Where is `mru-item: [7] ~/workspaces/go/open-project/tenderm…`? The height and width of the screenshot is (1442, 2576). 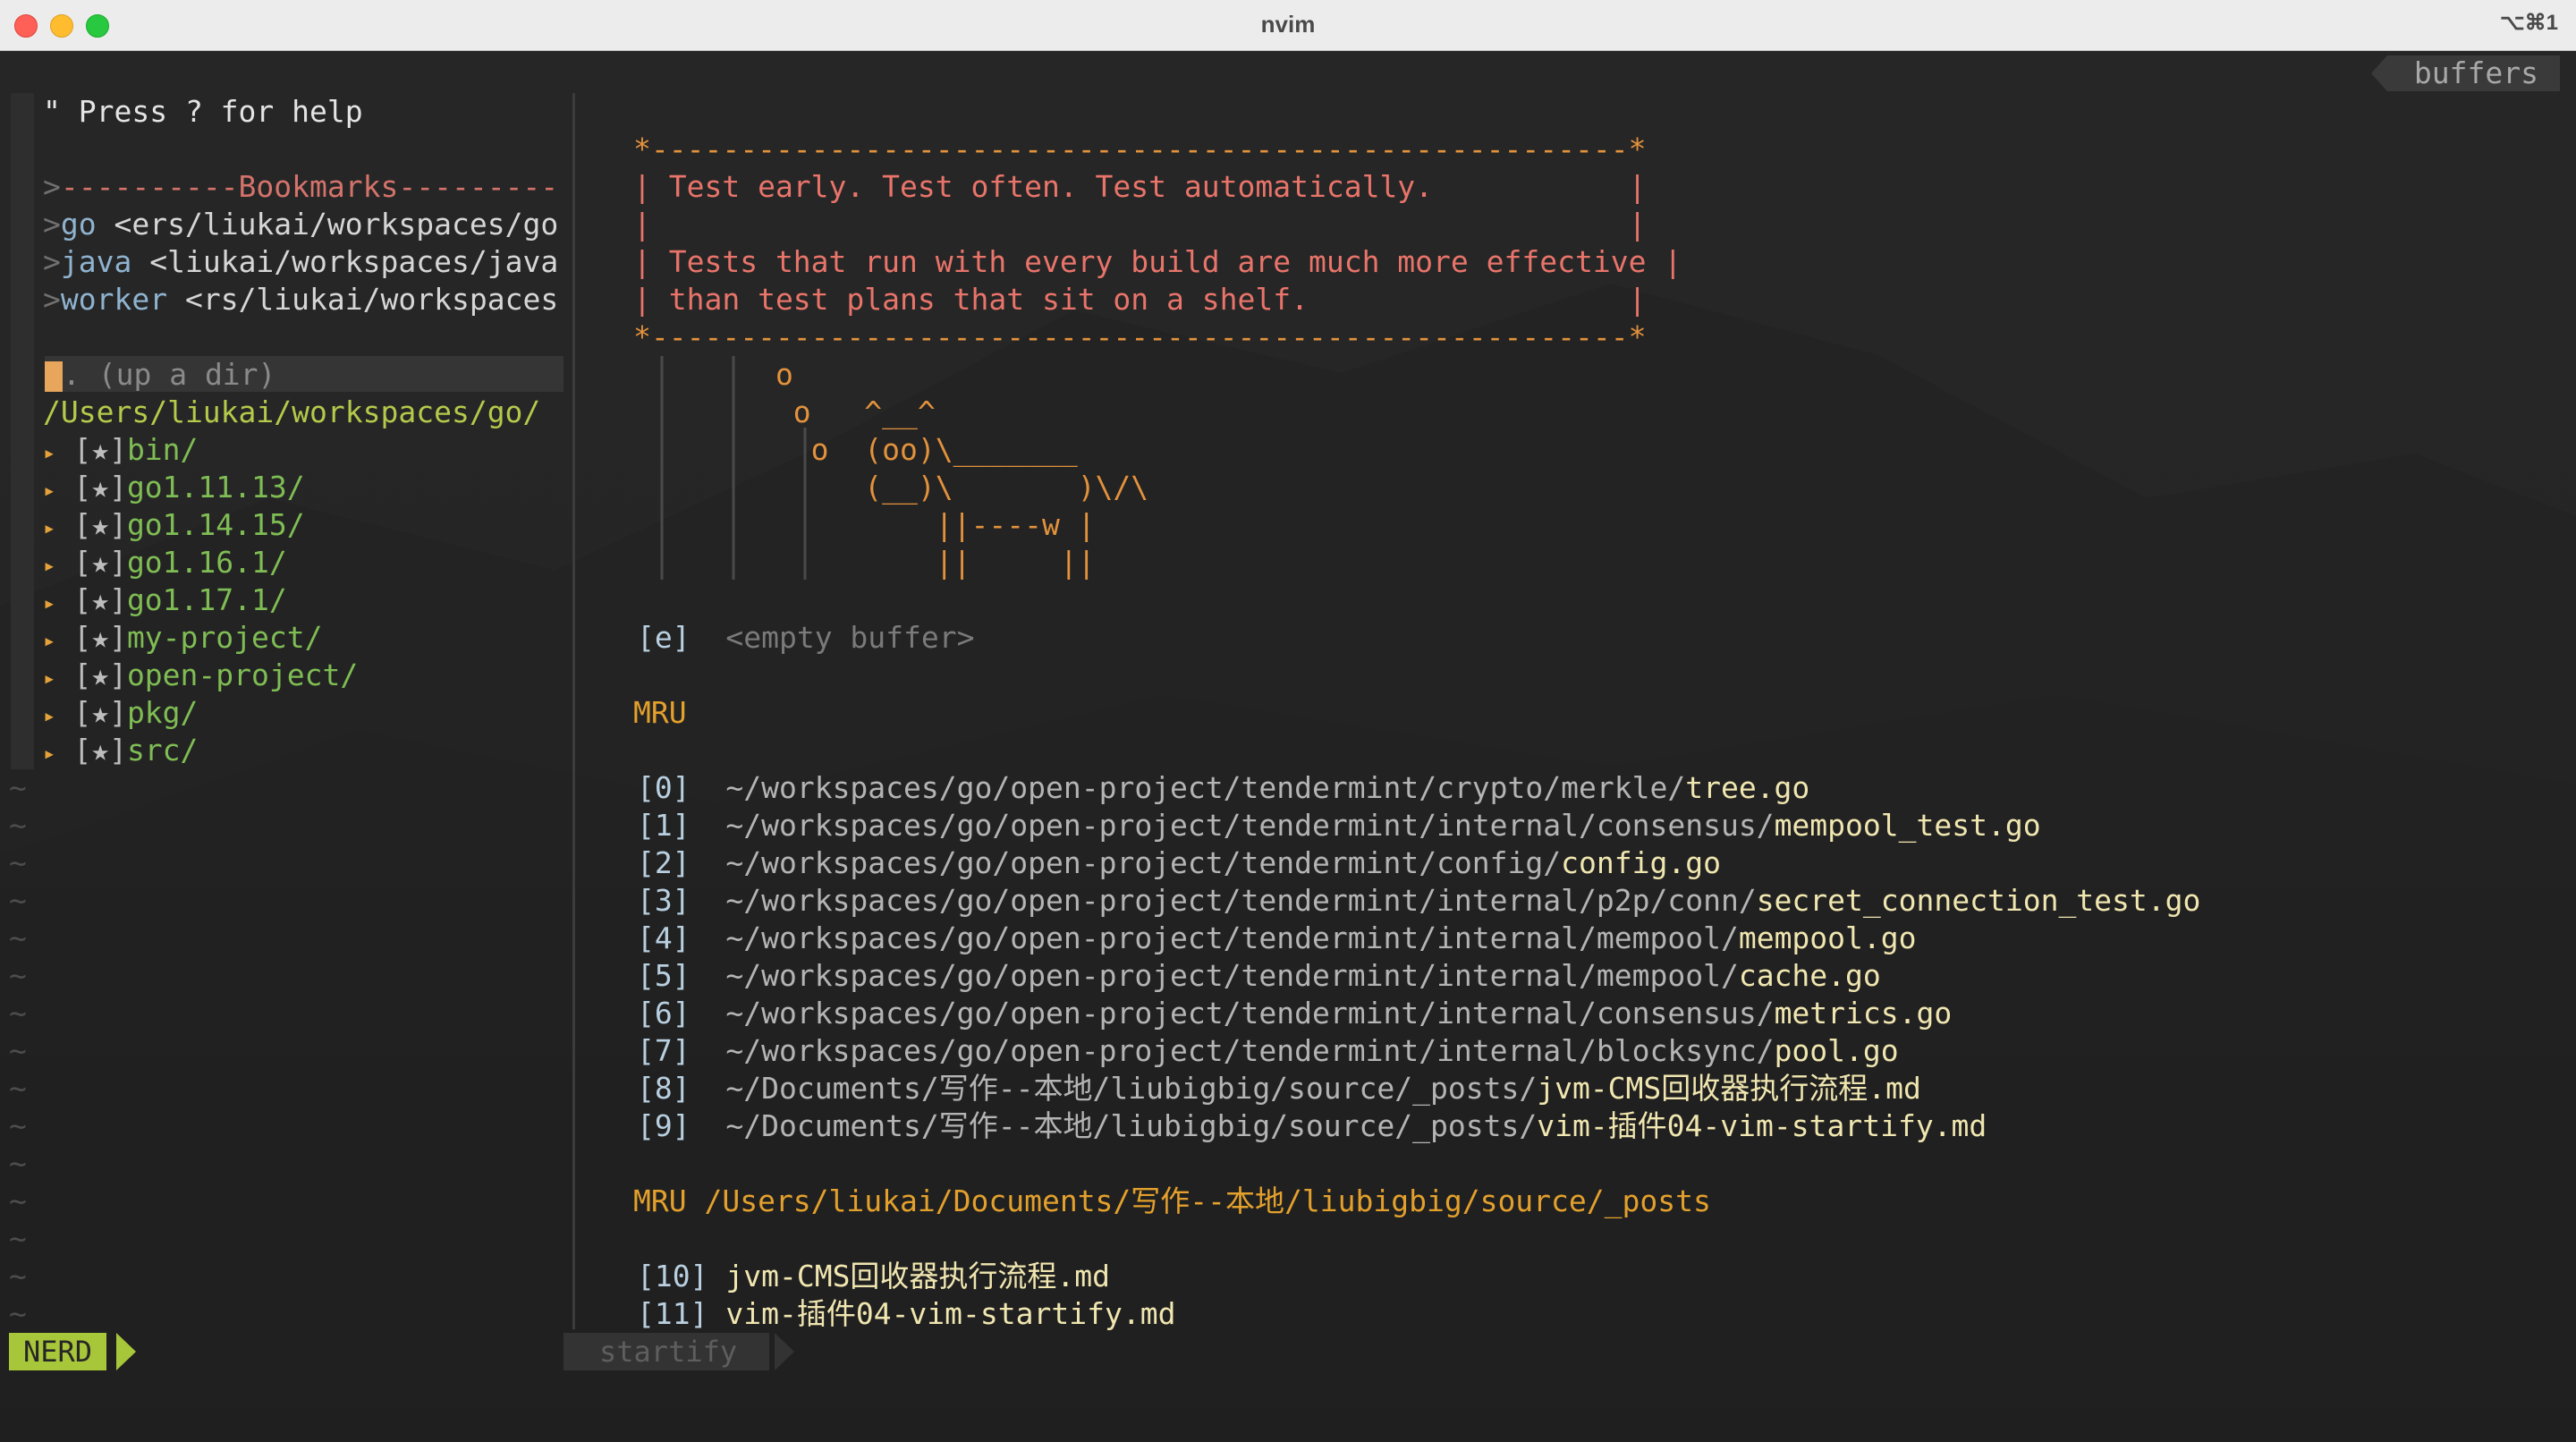
mru-item: [7] ~/workspaces/go/open-project/tenderm… is located at coordinates (1268, 1051).